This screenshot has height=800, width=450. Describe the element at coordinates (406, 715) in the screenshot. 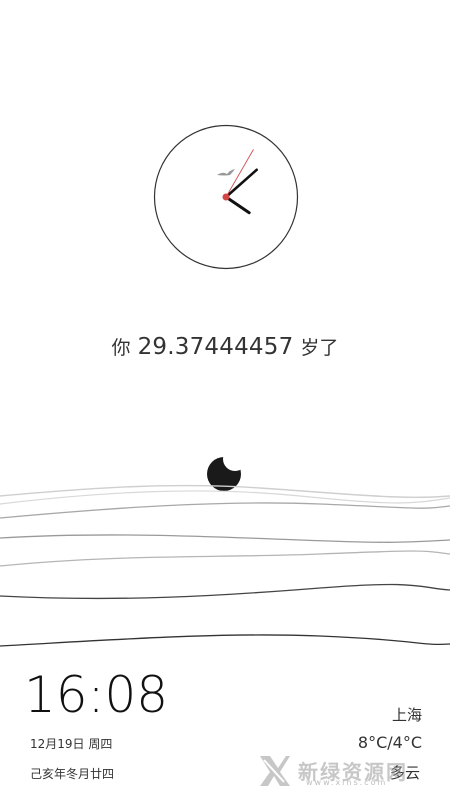

I see `weather-city: 上海` at that location.